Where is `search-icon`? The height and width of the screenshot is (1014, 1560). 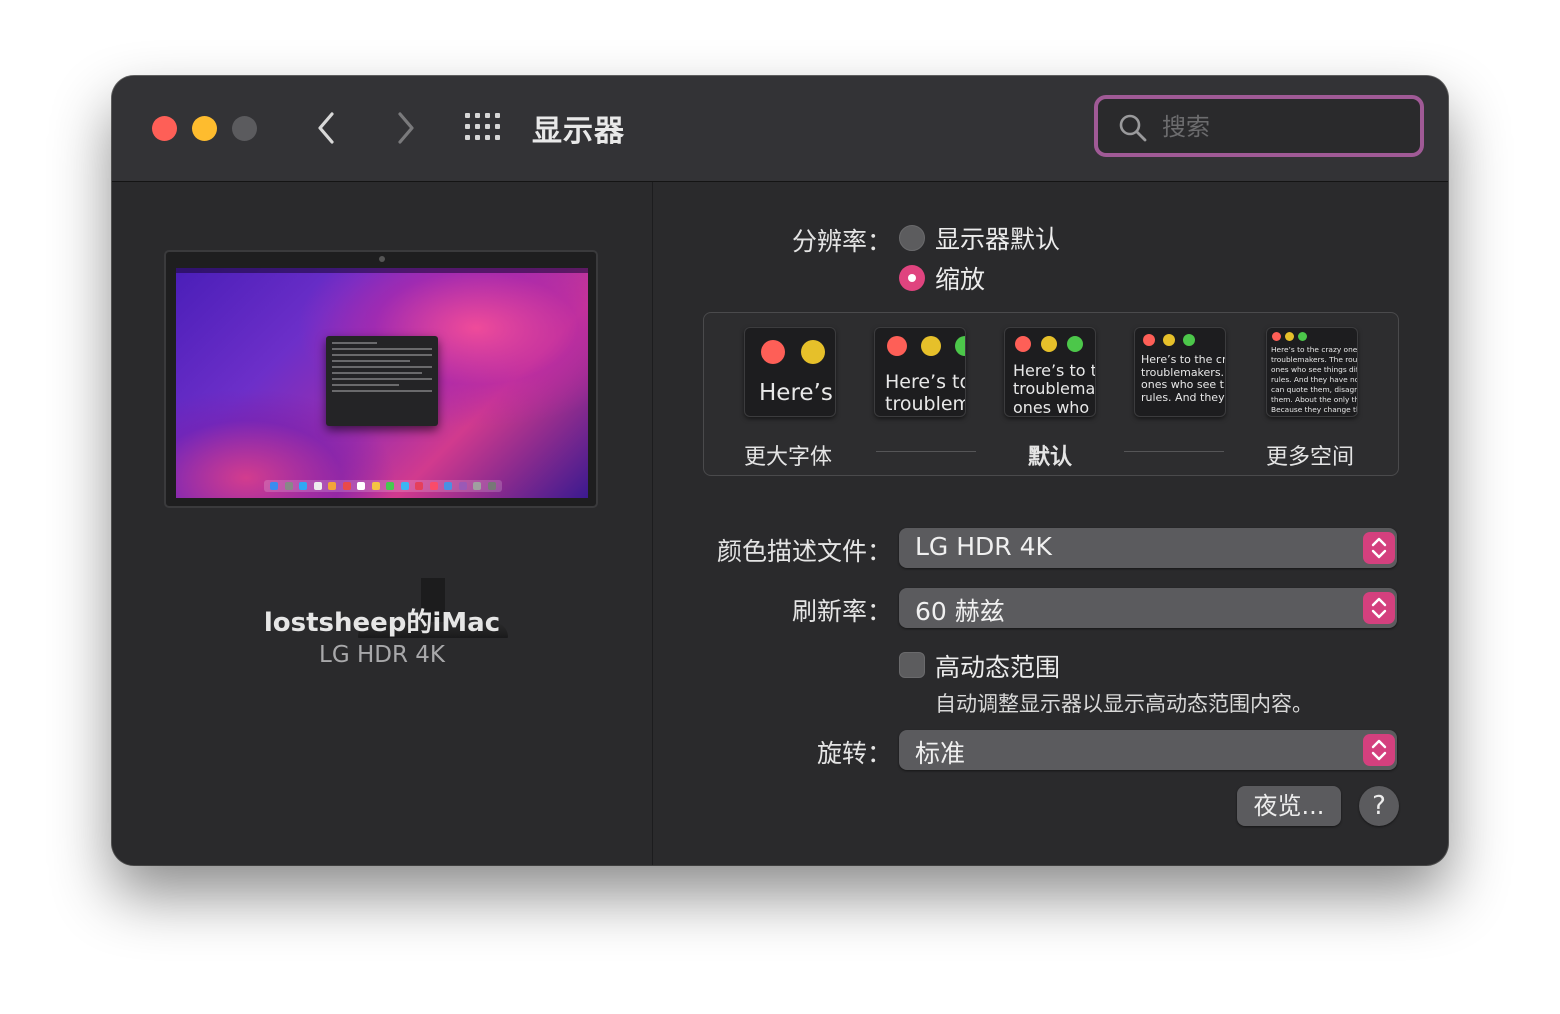 search-icon is located at coordinates (1133, 128).